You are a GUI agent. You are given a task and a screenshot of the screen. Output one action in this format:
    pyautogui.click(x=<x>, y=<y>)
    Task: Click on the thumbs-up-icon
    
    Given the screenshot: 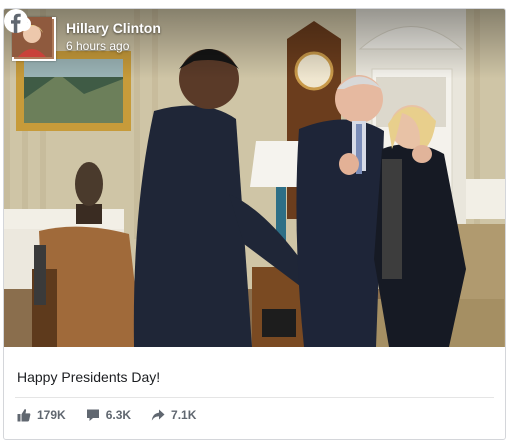 What is the action you would take?
    pyautogui.click(x=24, y=415)
    